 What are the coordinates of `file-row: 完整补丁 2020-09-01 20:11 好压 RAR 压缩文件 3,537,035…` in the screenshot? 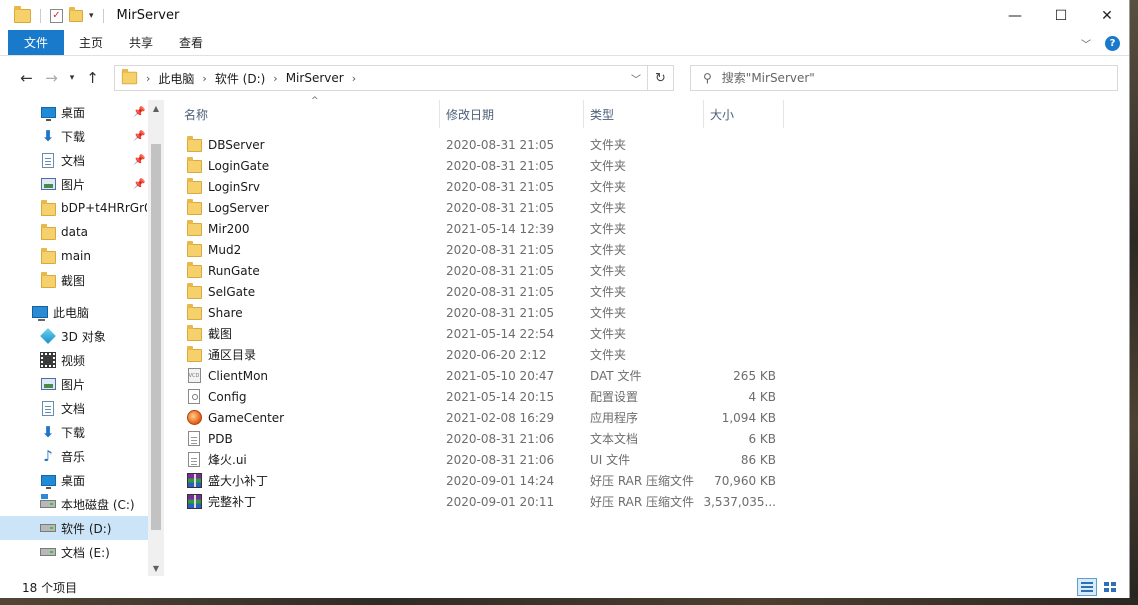 It's located at (650, 501).